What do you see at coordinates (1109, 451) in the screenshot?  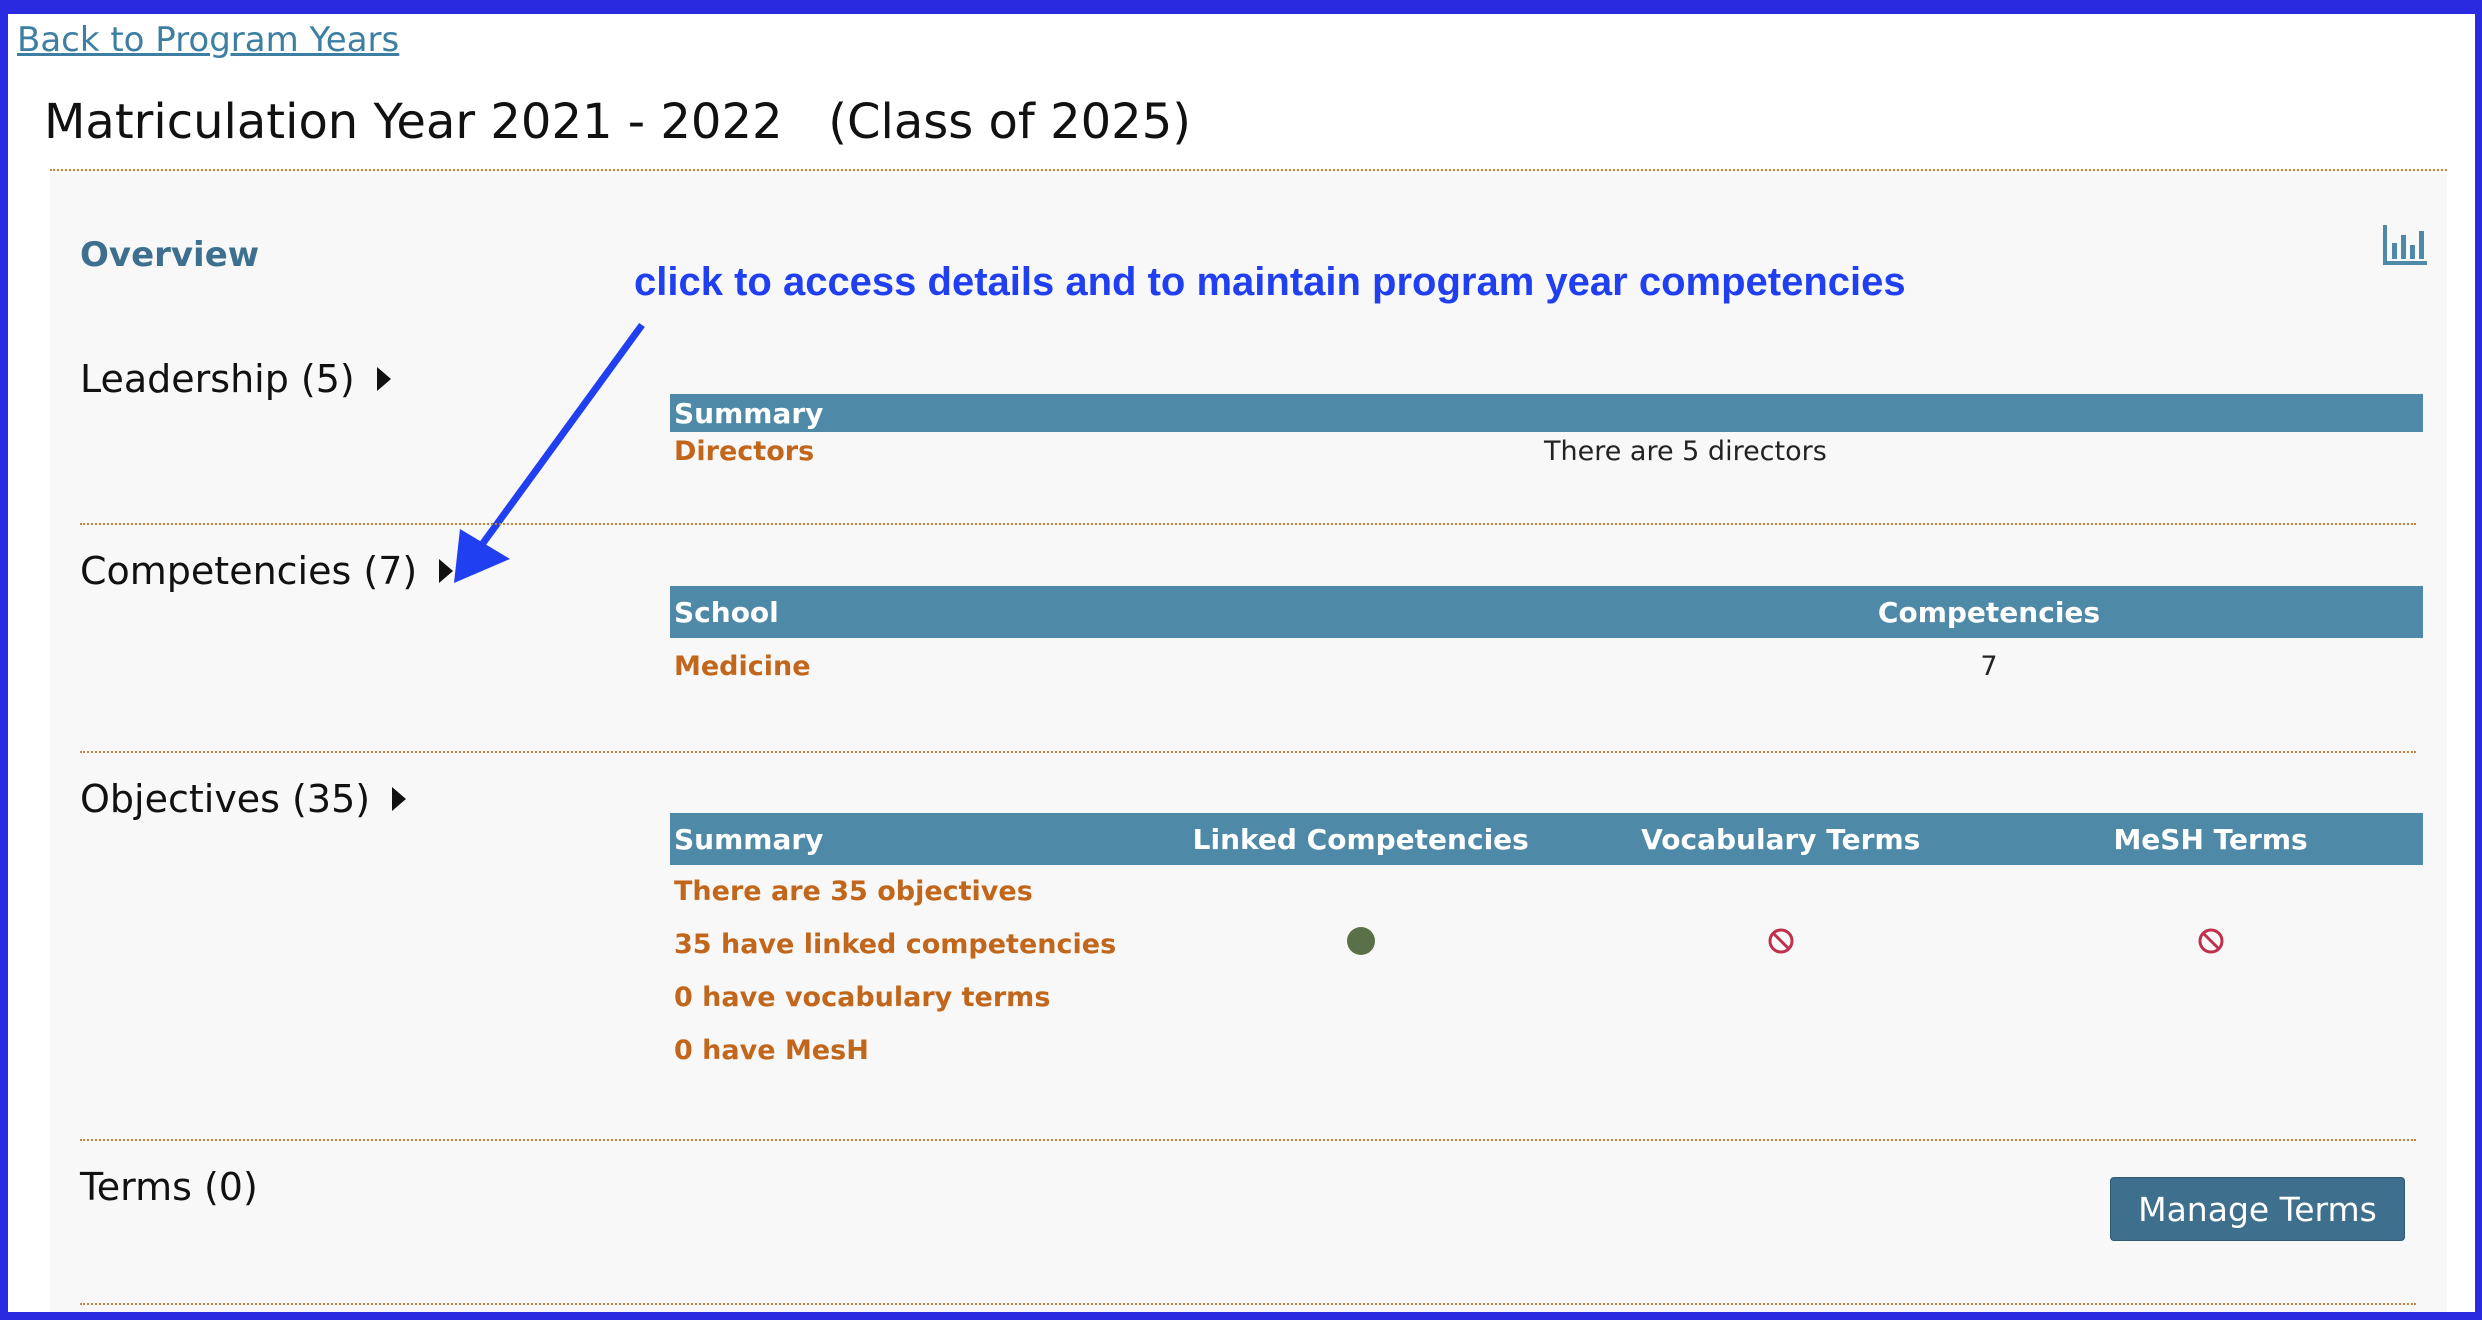 I see `directors-link: Directors` at bounding box center [1109, 451].